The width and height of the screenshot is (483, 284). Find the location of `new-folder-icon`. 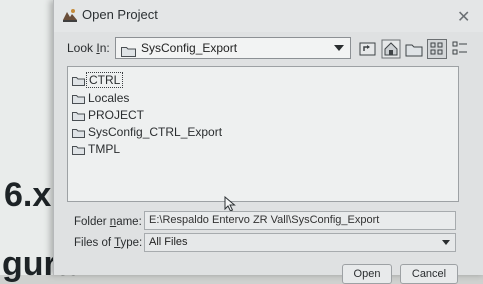

new-folder-icon is located at coordinates (414, 50).